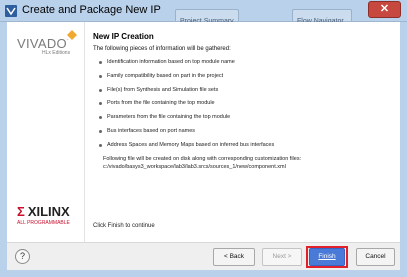 This screenshot has height=277, width=407. What do you see at coordinates (56, 53) in the screenshot?
I see `edition-label: HLx Editions` at bounding box center [56, 53].